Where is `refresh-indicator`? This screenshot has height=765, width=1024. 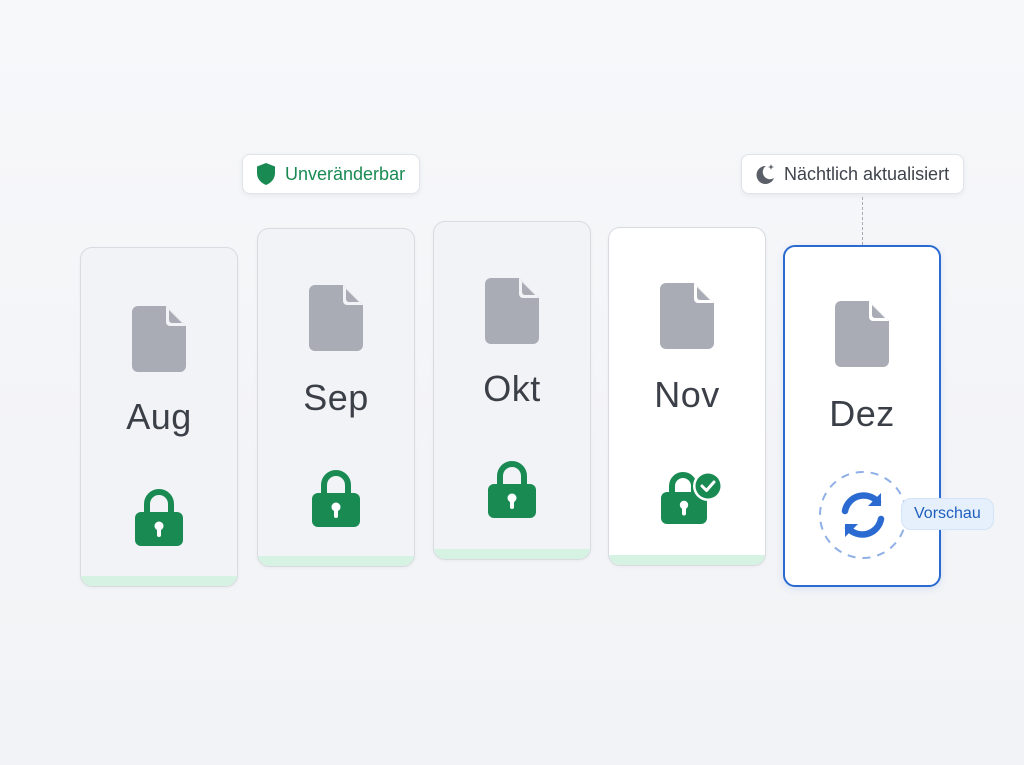 refresh-indicator is located at coordinates (863, 515).